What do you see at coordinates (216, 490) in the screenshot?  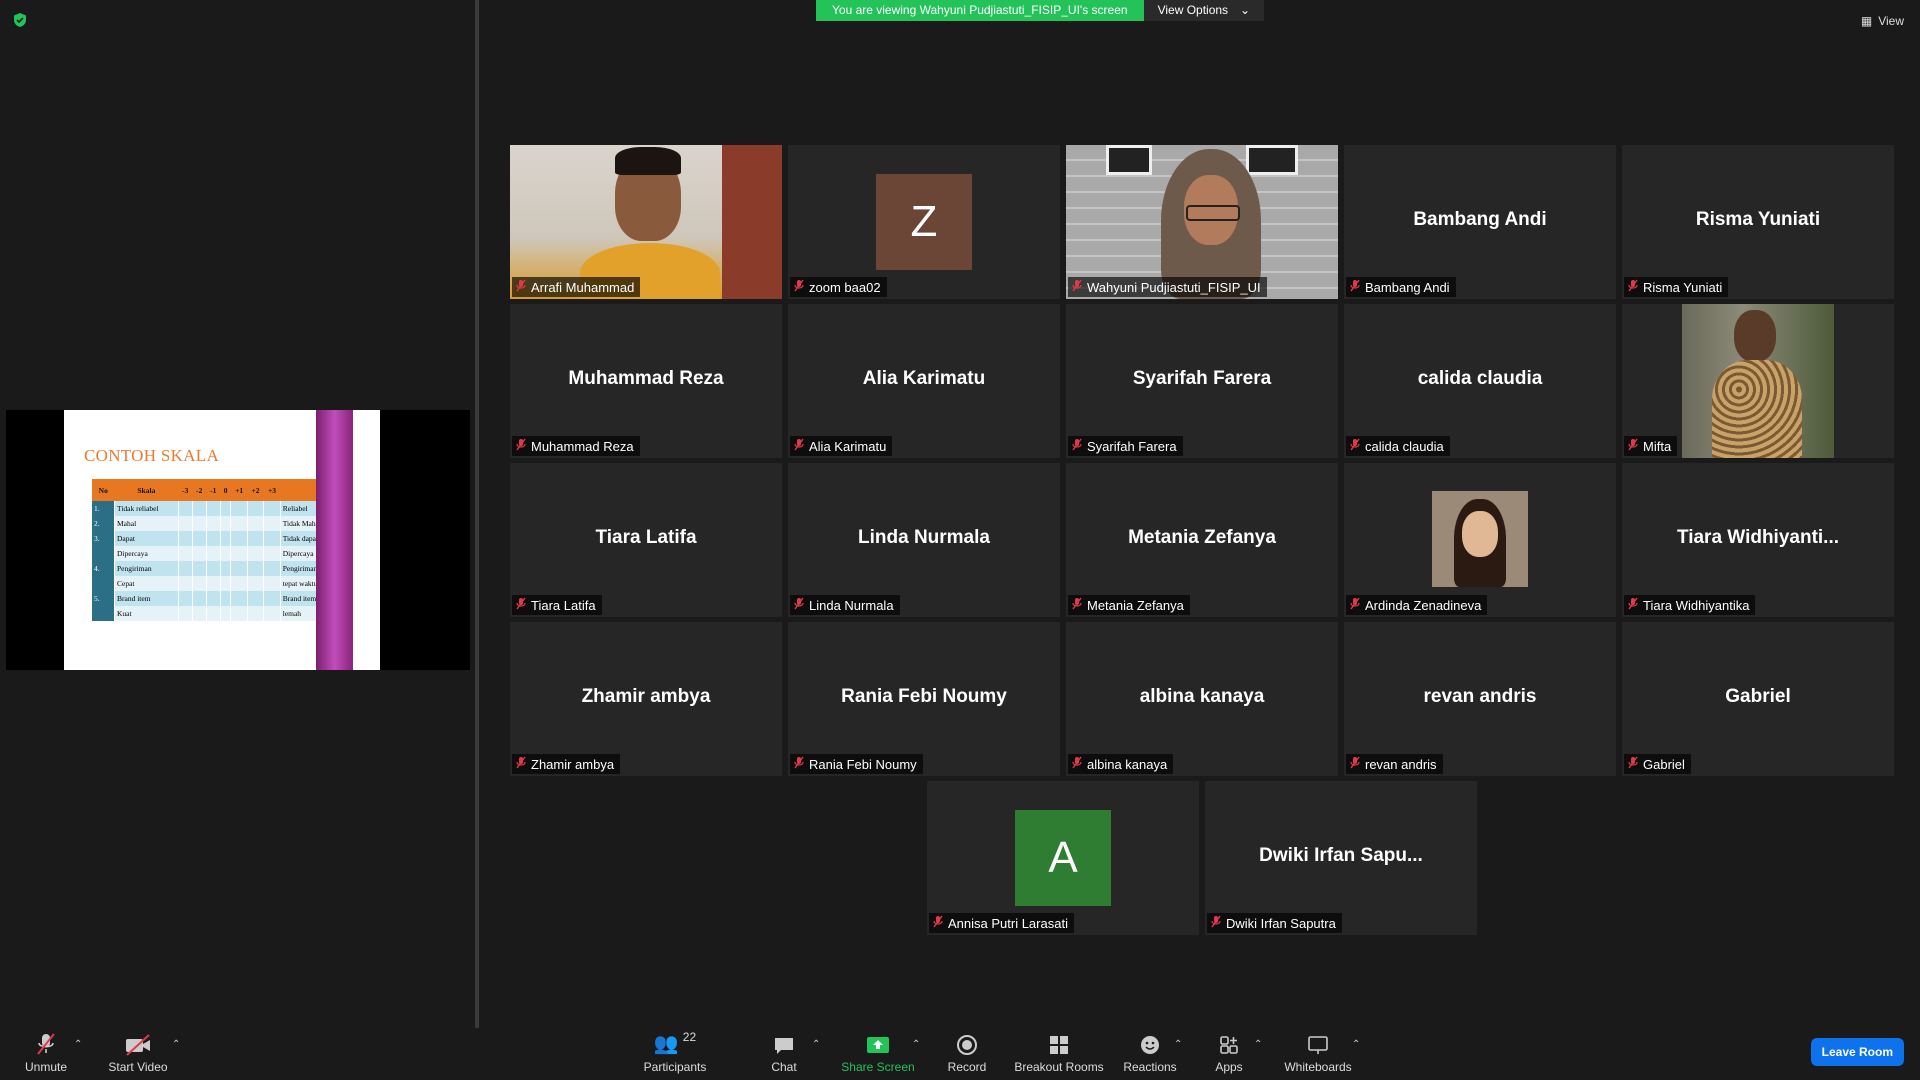 I see `scale-table-header: No Skala -3 -2 -1 0 +1 +2 +3` at bounding box center [216, 490].